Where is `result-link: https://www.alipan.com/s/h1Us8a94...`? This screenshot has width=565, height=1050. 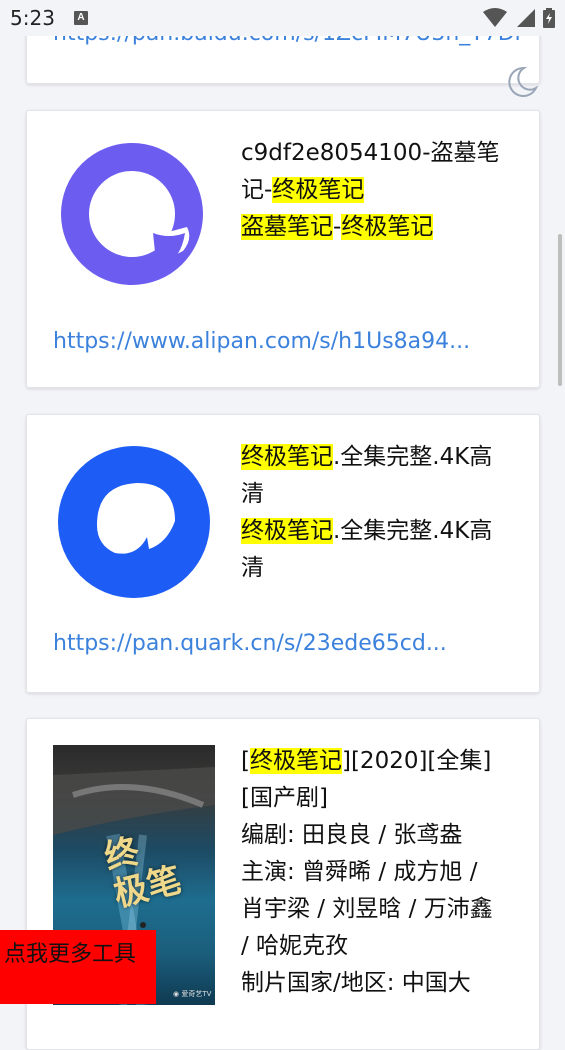 result-link: https://www.alipan.com/s/h1Us8a94... is located at coordinates (261, 341).